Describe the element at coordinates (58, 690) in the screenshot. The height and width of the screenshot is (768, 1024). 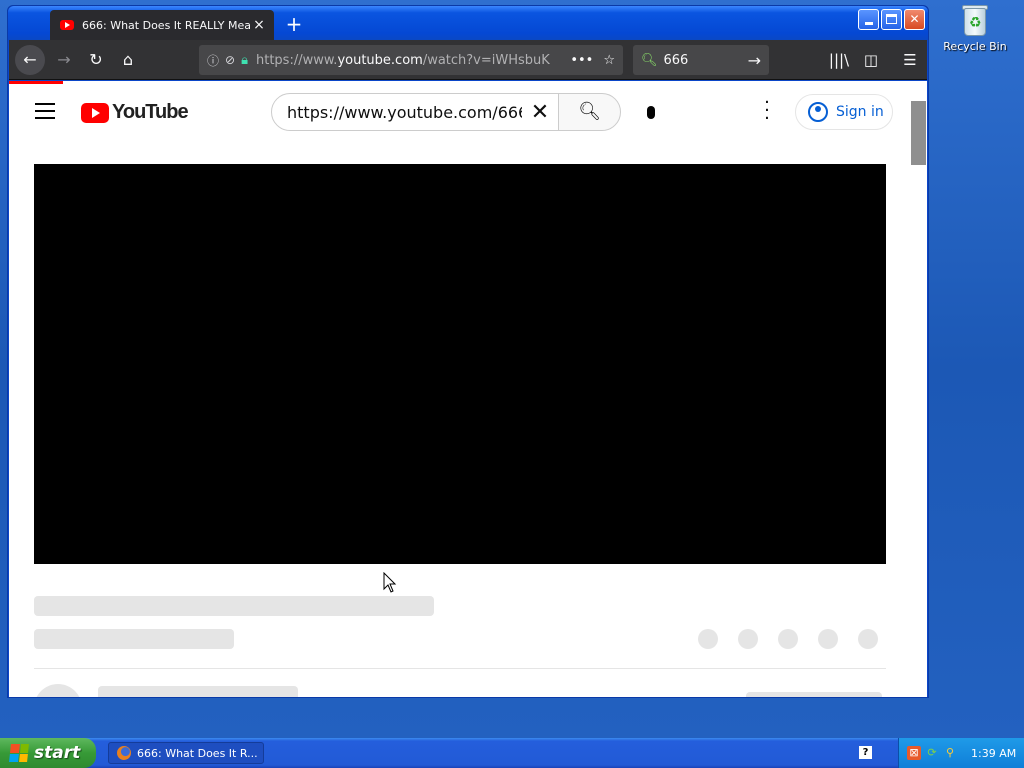
I see `avatar-placeholder` at that location.